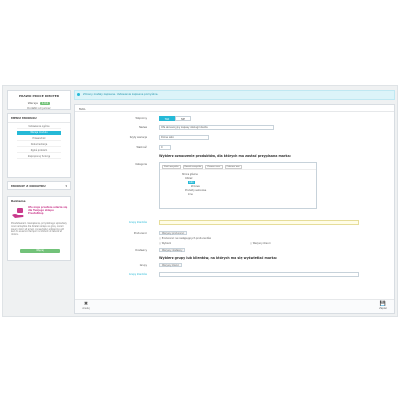  What do you see at coordinates (172, 250) in the screenshot?
I see `suppliers-button: Wszyscy dostawcy` at bounding box center [172, 250].